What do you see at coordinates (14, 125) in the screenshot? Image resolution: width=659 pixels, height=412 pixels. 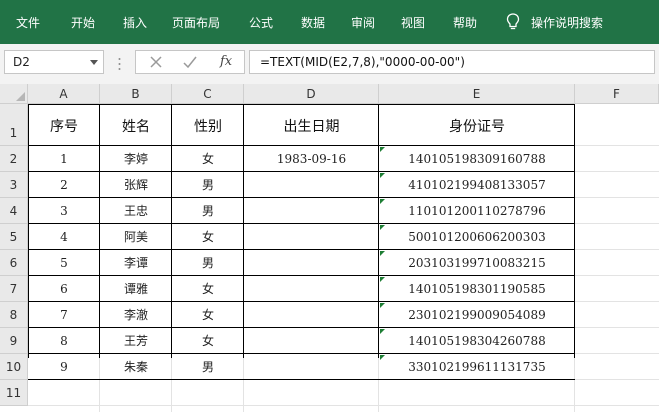 I see `row-header: 1` at bounding box center [14, 125].